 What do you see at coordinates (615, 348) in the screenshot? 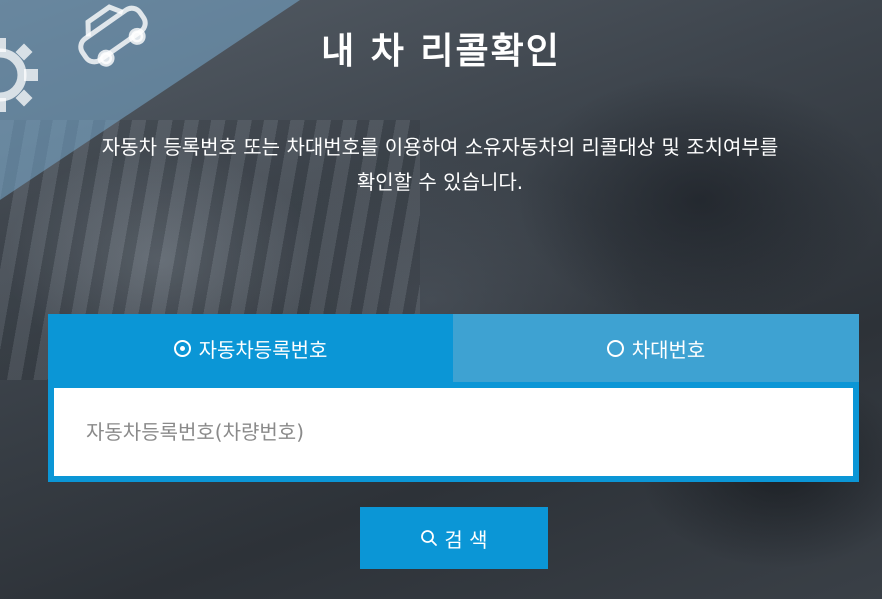
I see `radio-unchecked-icon` at bounding box center [615, 348].